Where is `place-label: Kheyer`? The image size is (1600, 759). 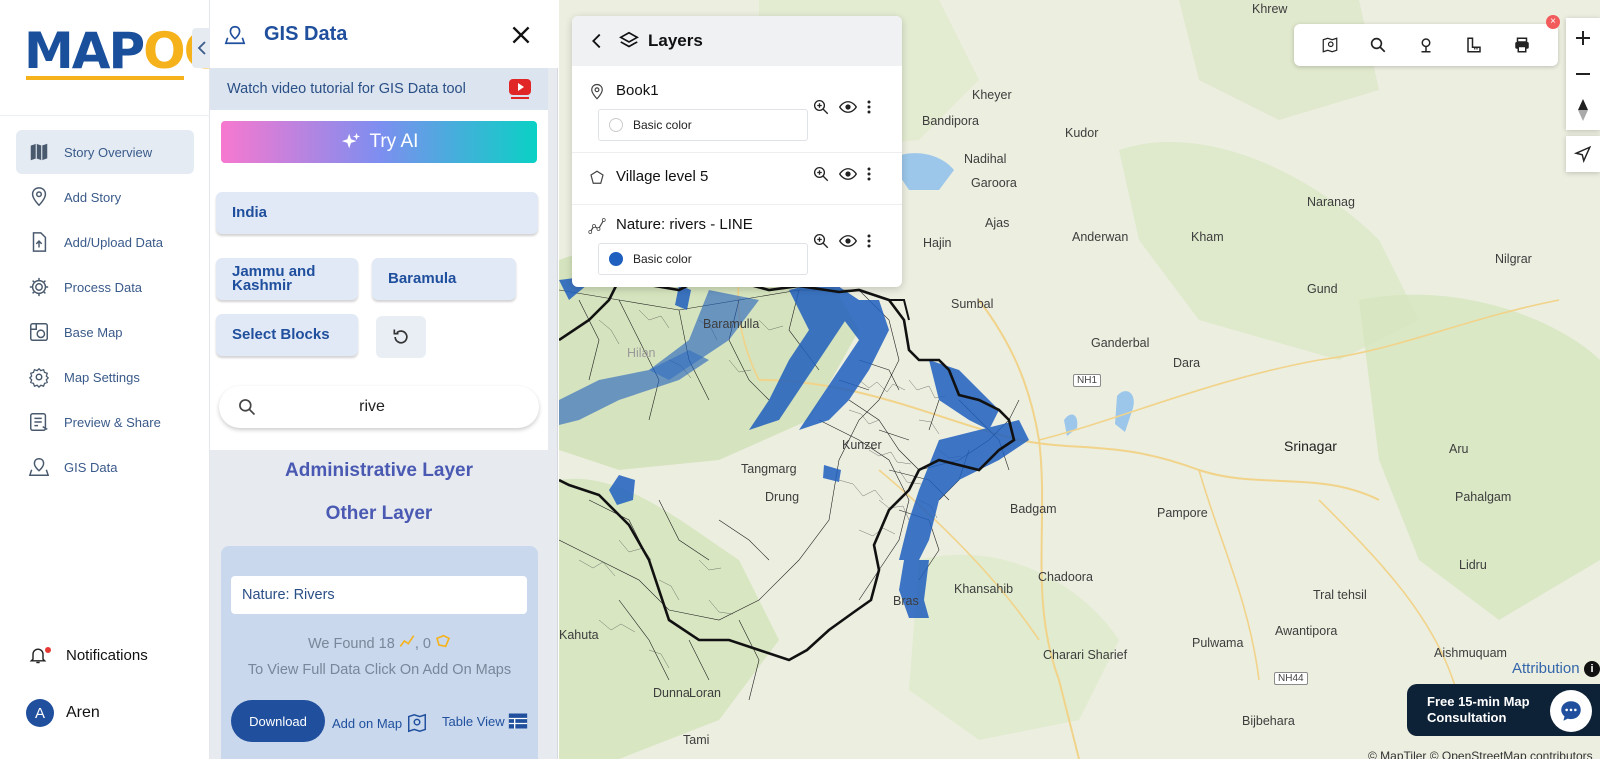
place-label: Kheyer is located at coordinates (992, 95).